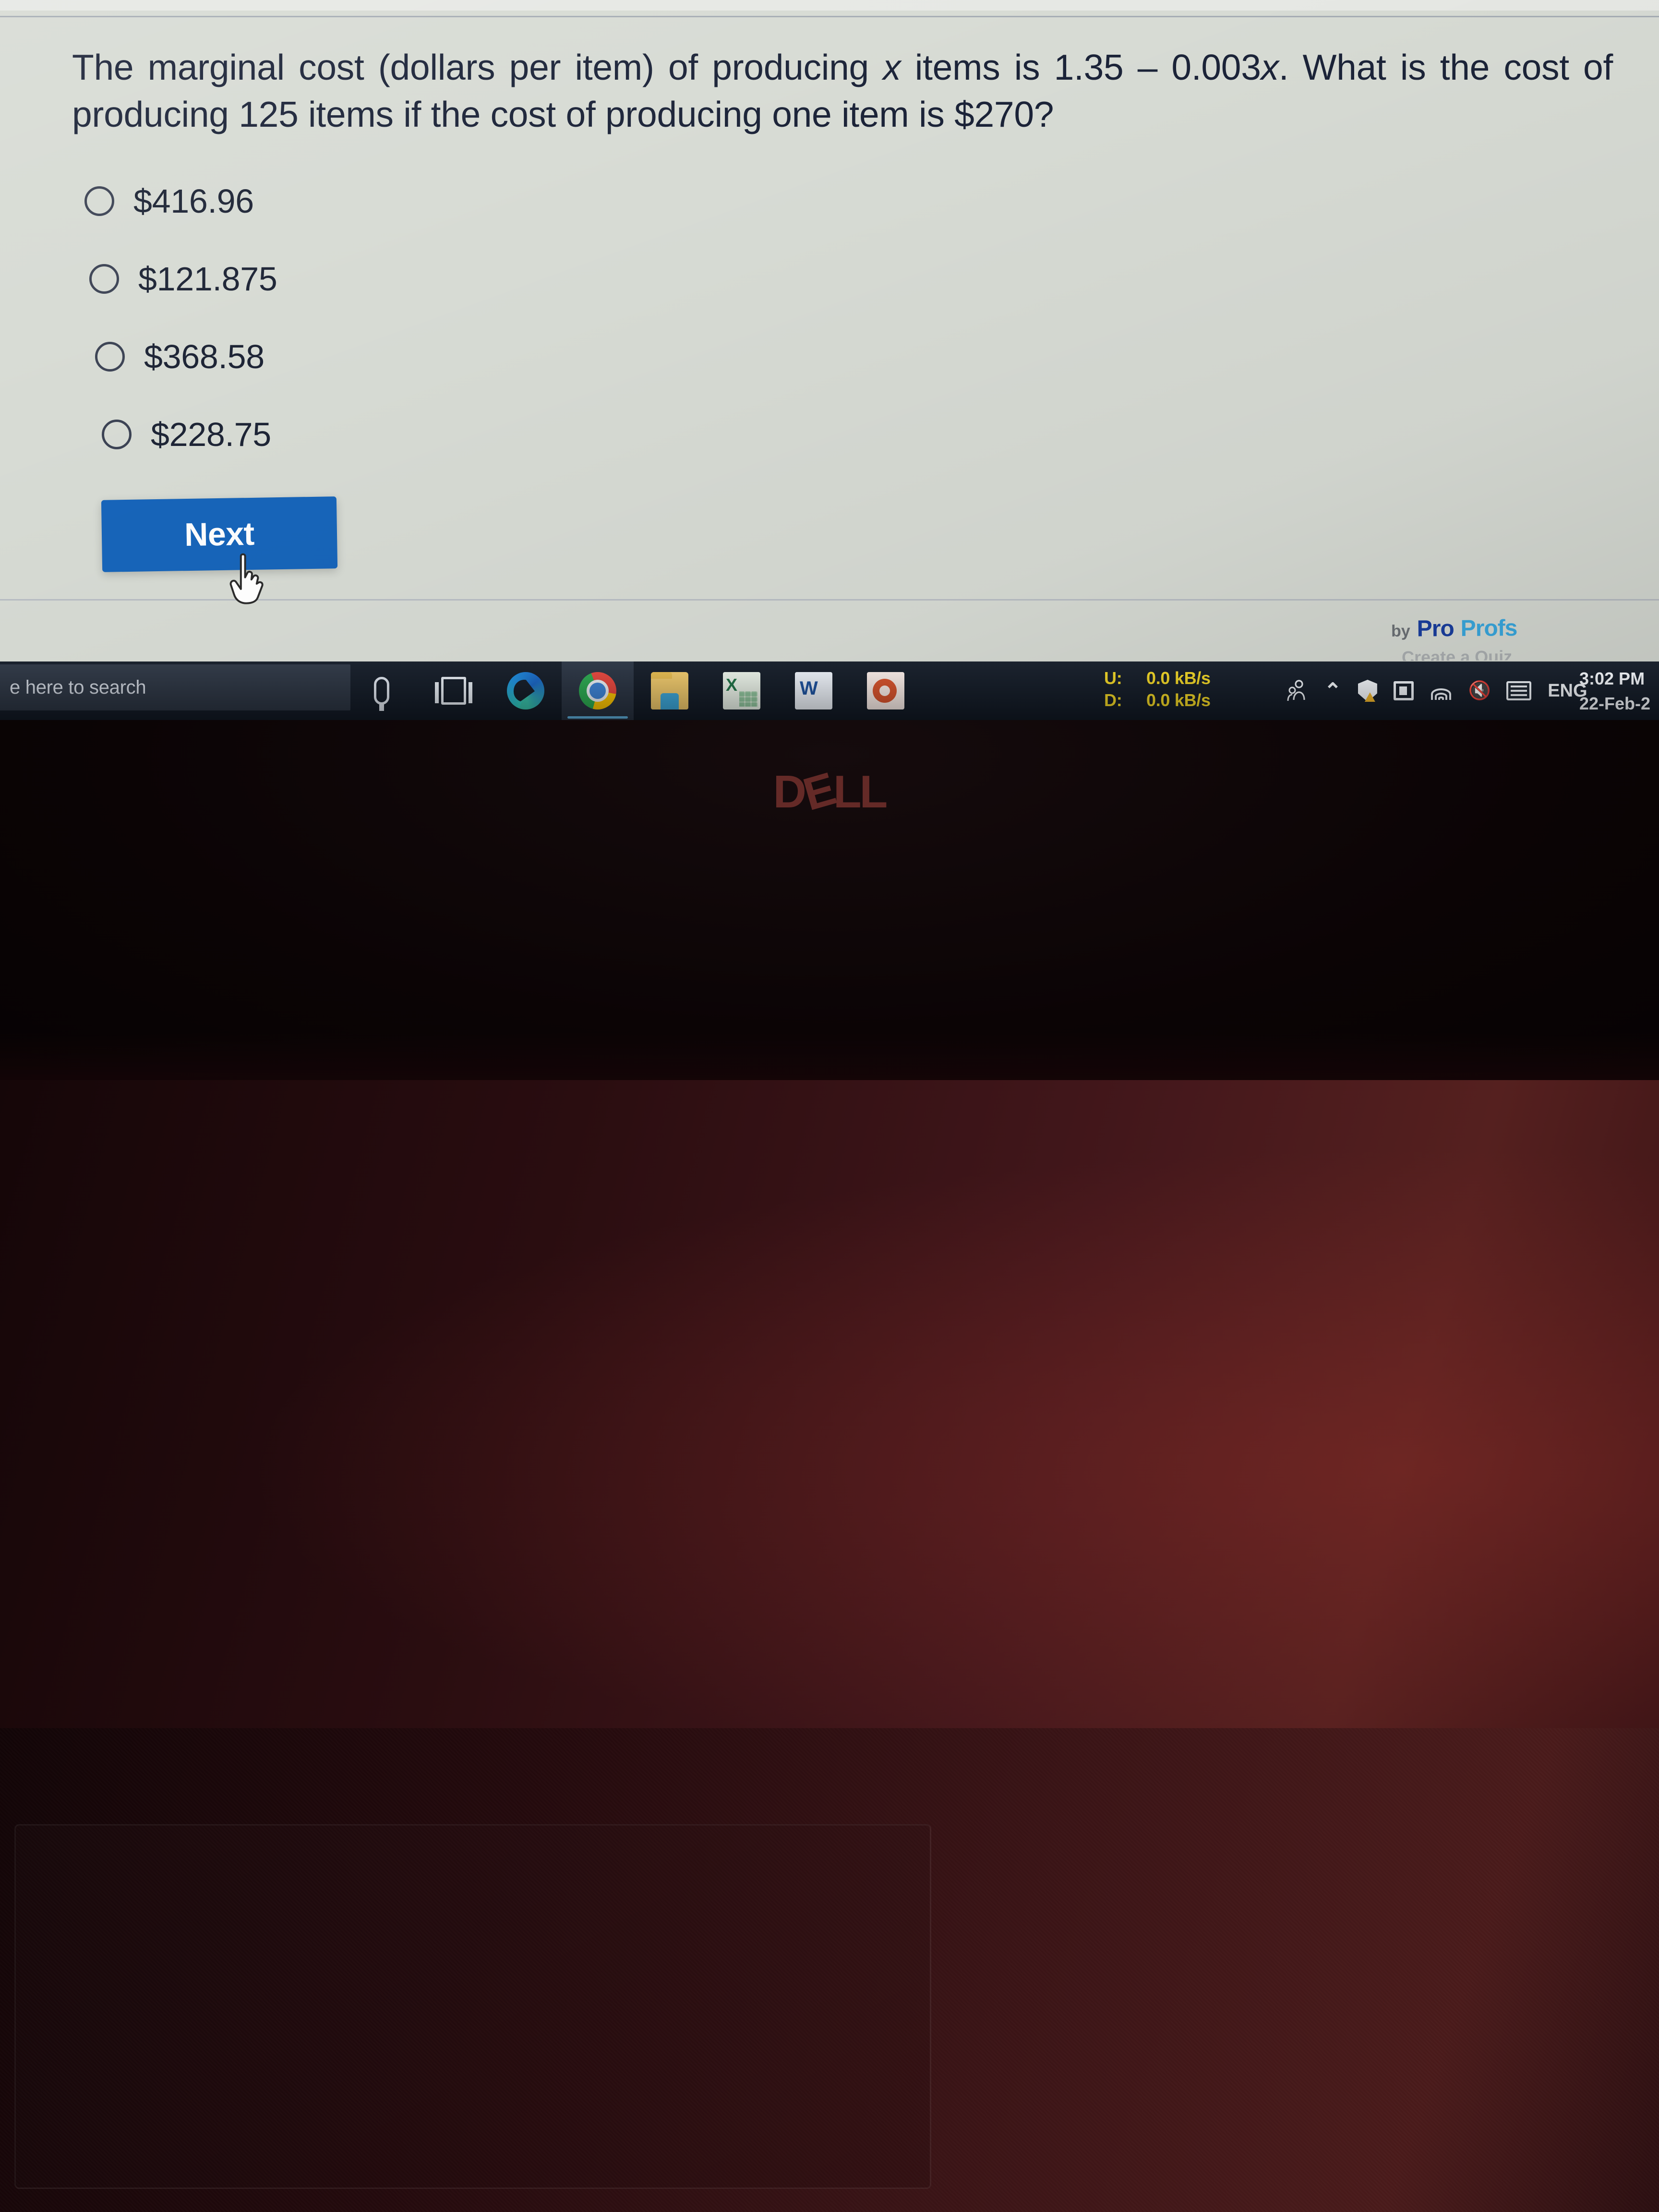  I want to click on taskbar-clock: 3:02 PM 22-Feb-2, so click(1618, 691).